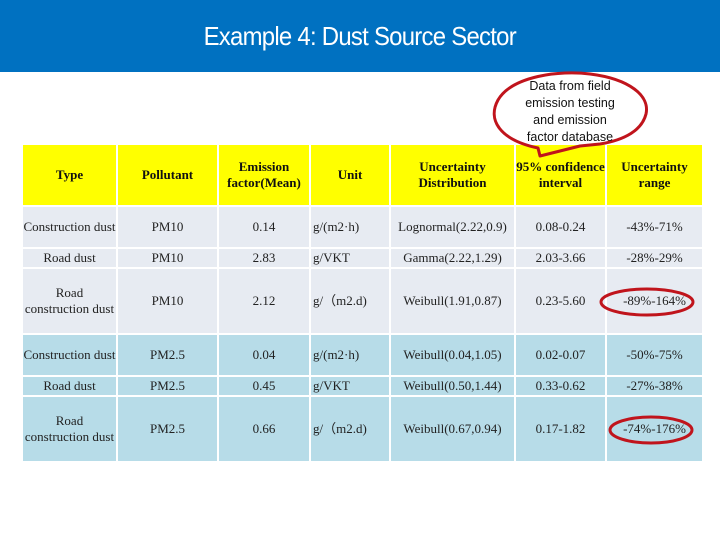  I want to click on cell-emission-factor: 0.14, so click(264, 227).